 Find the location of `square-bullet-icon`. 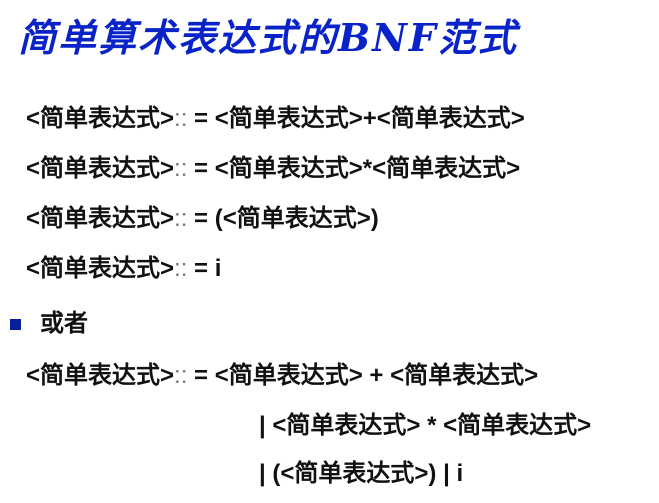

square-bullet-icon is located at coordinates (15, 324).